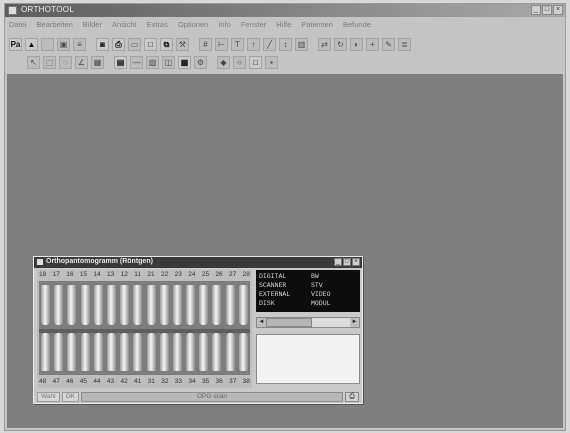 This screenshot has width=570, height=433. Describe the element at coordinates (404, 44) in the screenshot. I see `filter-icon: ≣` at that location.